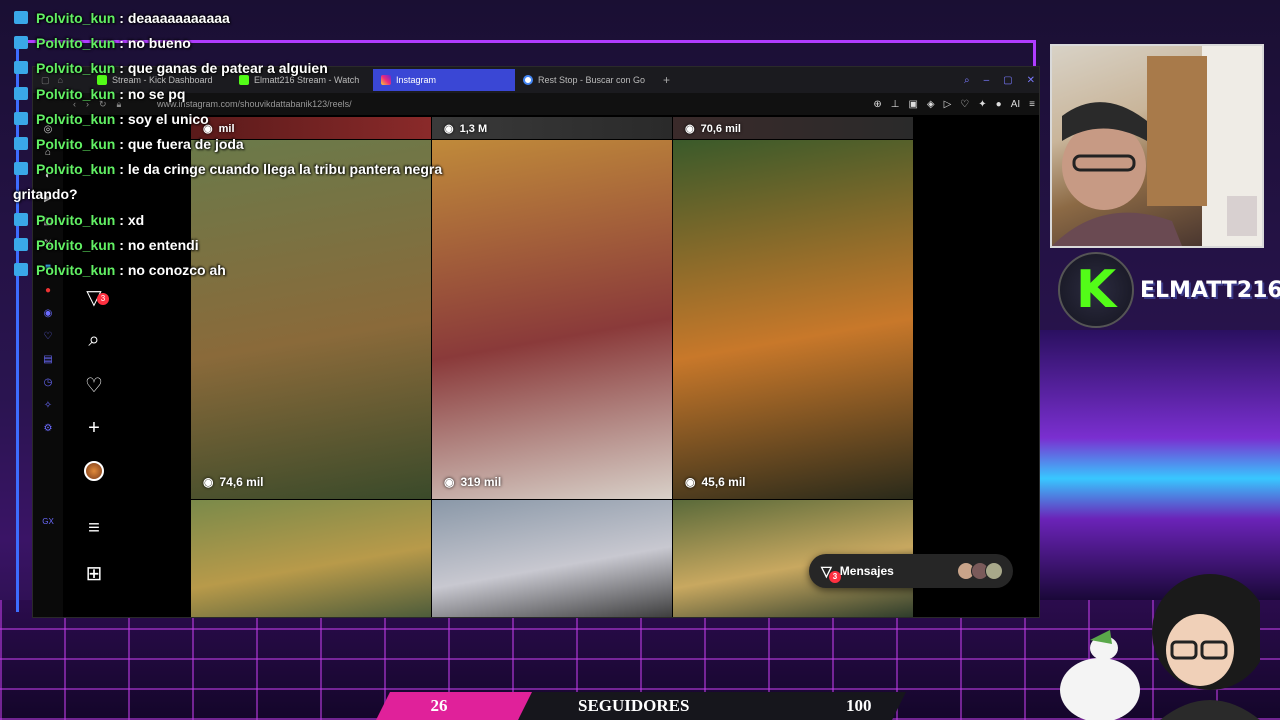 The height and width of the screenshot is (720, 1280). What do you see at coordinates (1032, 104) in the screenshot?
I see `menu-icon: ≡` at bounding box center [1032, 104].